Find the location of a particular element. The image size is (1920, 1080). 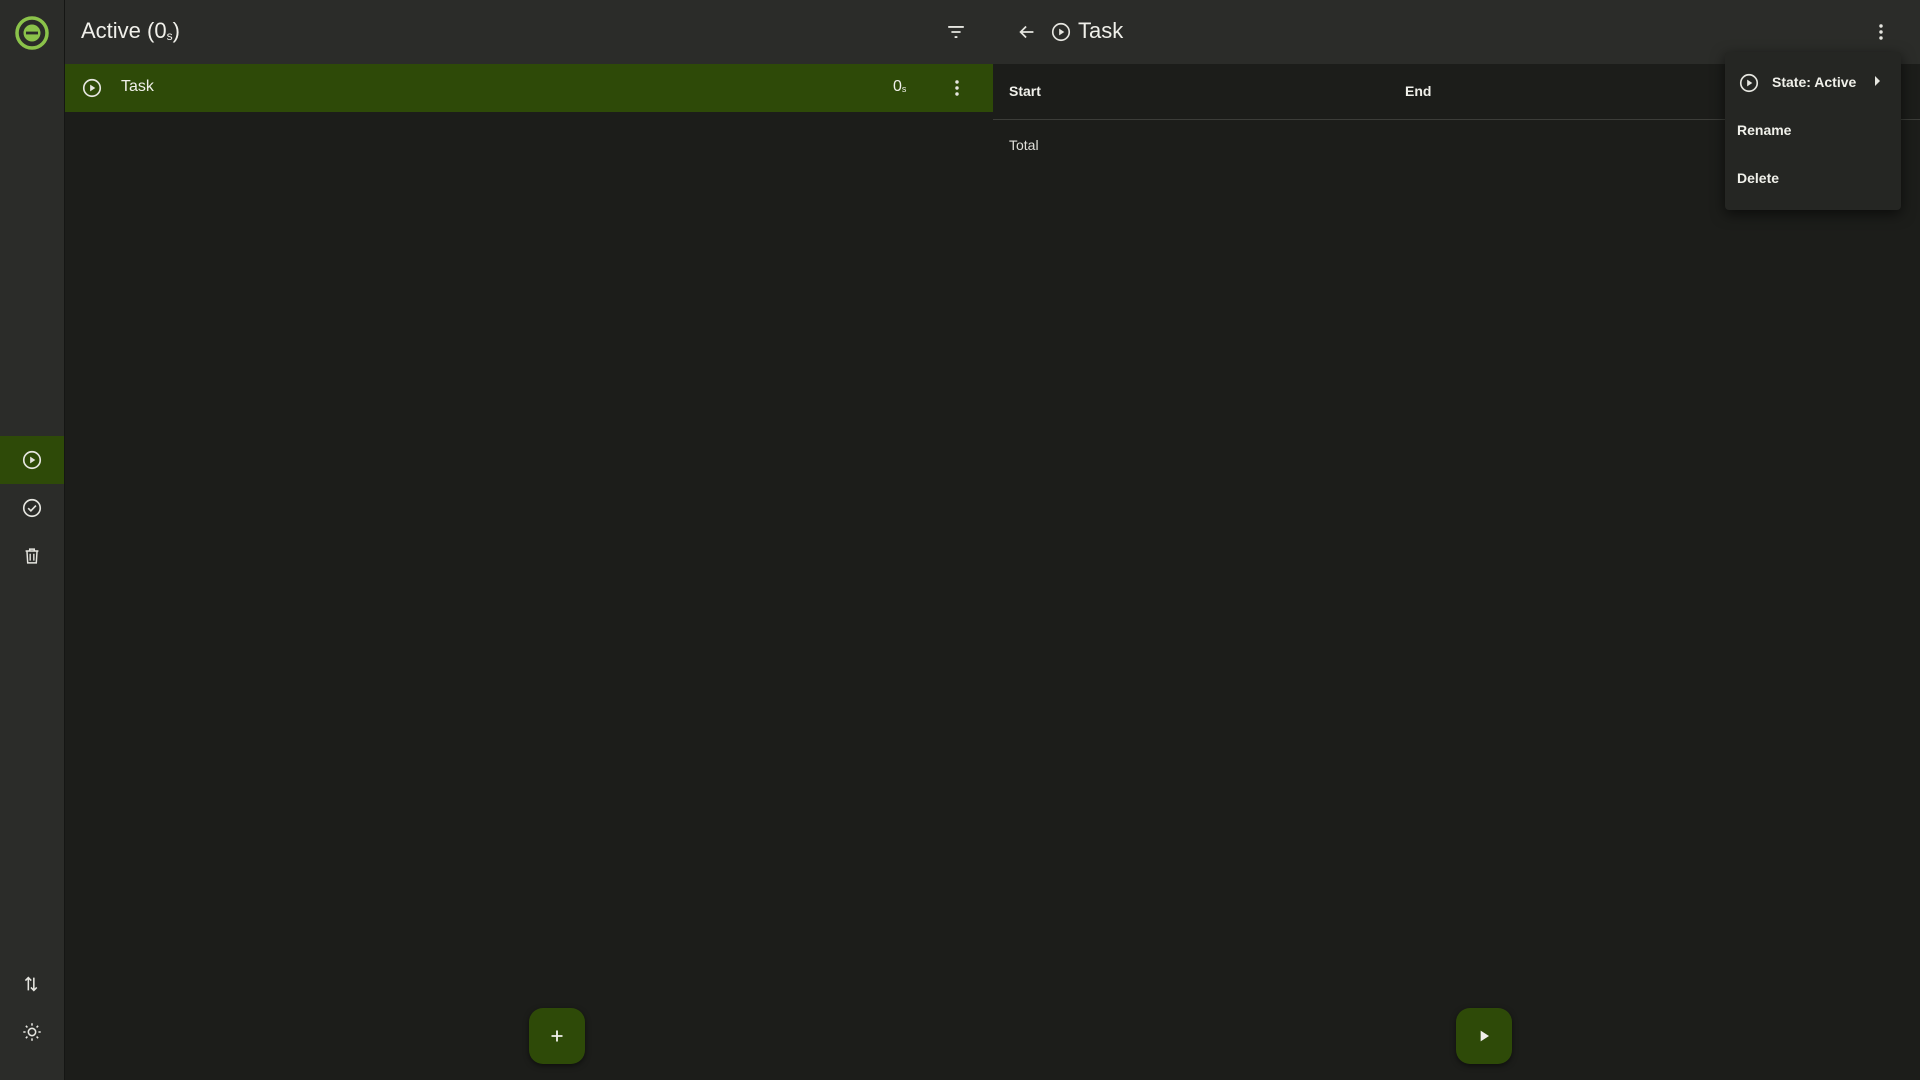

task-duration-unit: s is located at coordinates (904, 89).